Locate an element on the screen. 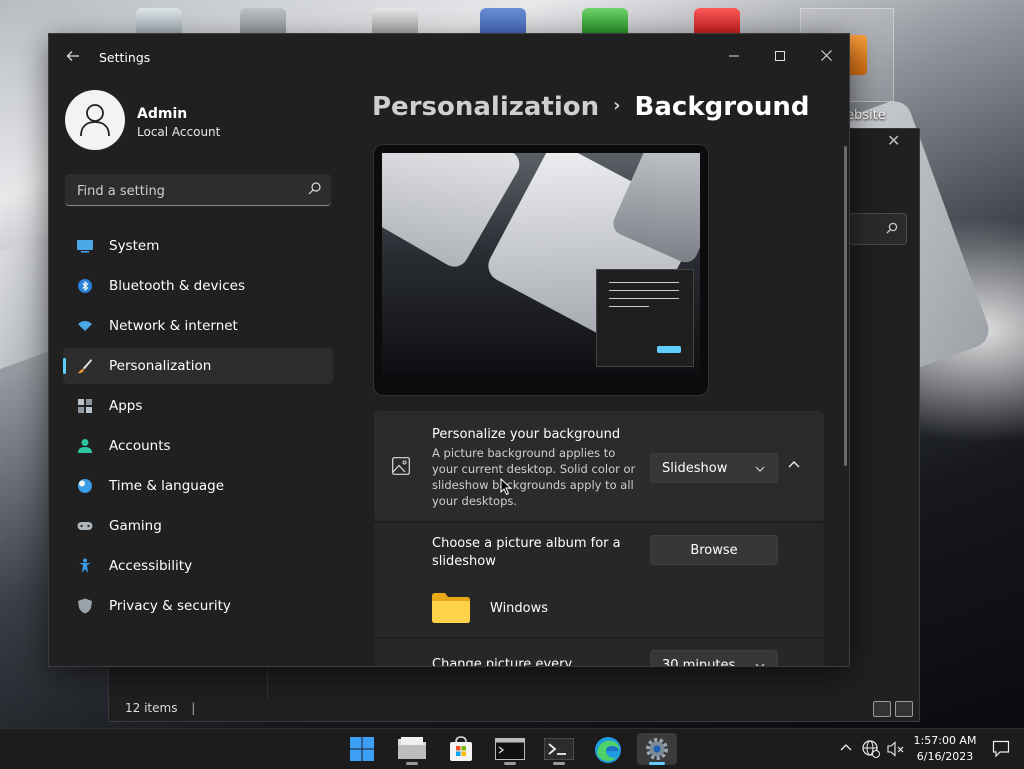  volume-muted-icon is located at coordinates (896, 749).